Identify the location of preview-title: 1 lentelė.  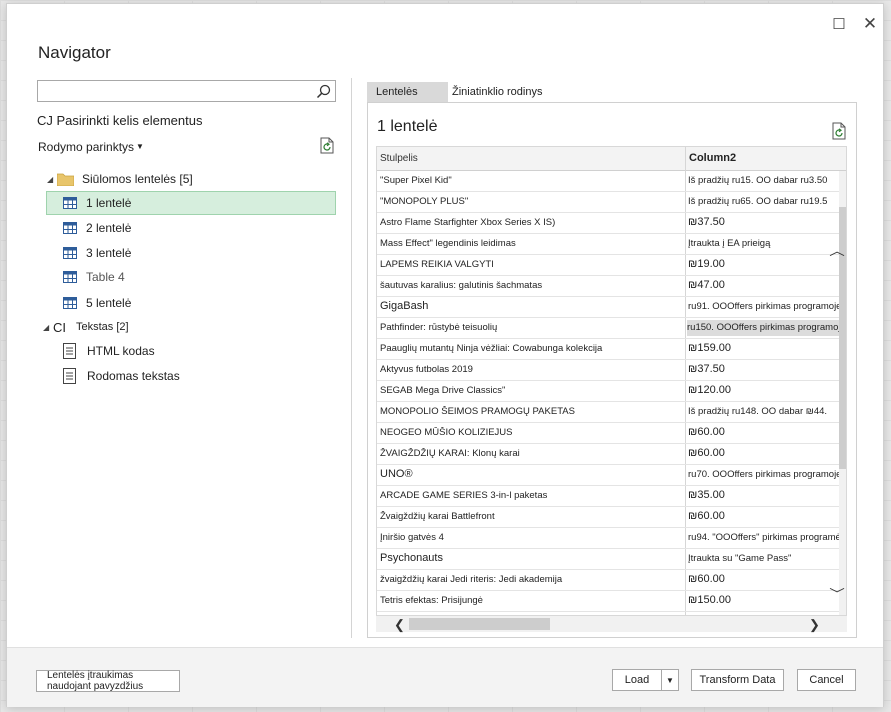
(407, 126).